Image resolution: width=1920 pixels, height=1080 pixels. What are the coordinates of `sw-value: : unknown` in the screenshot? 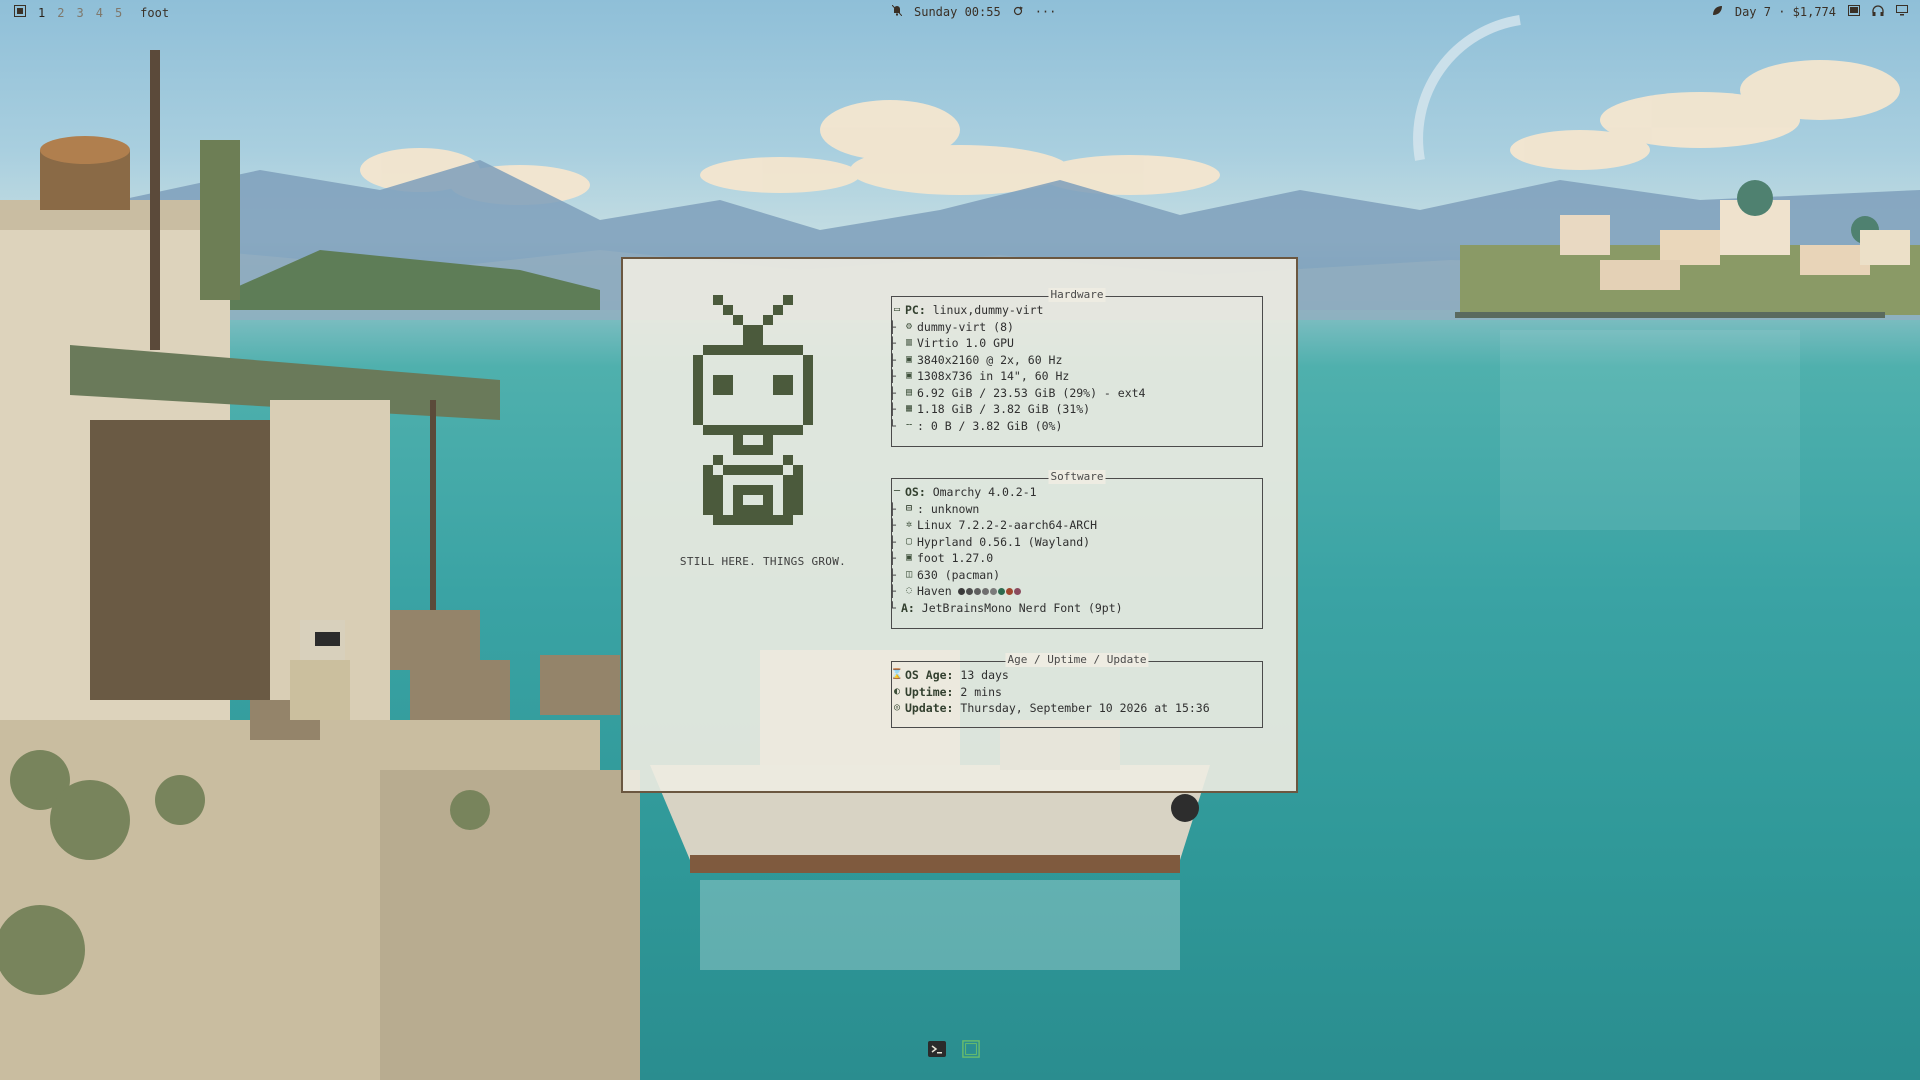 It's located at (948, 508).